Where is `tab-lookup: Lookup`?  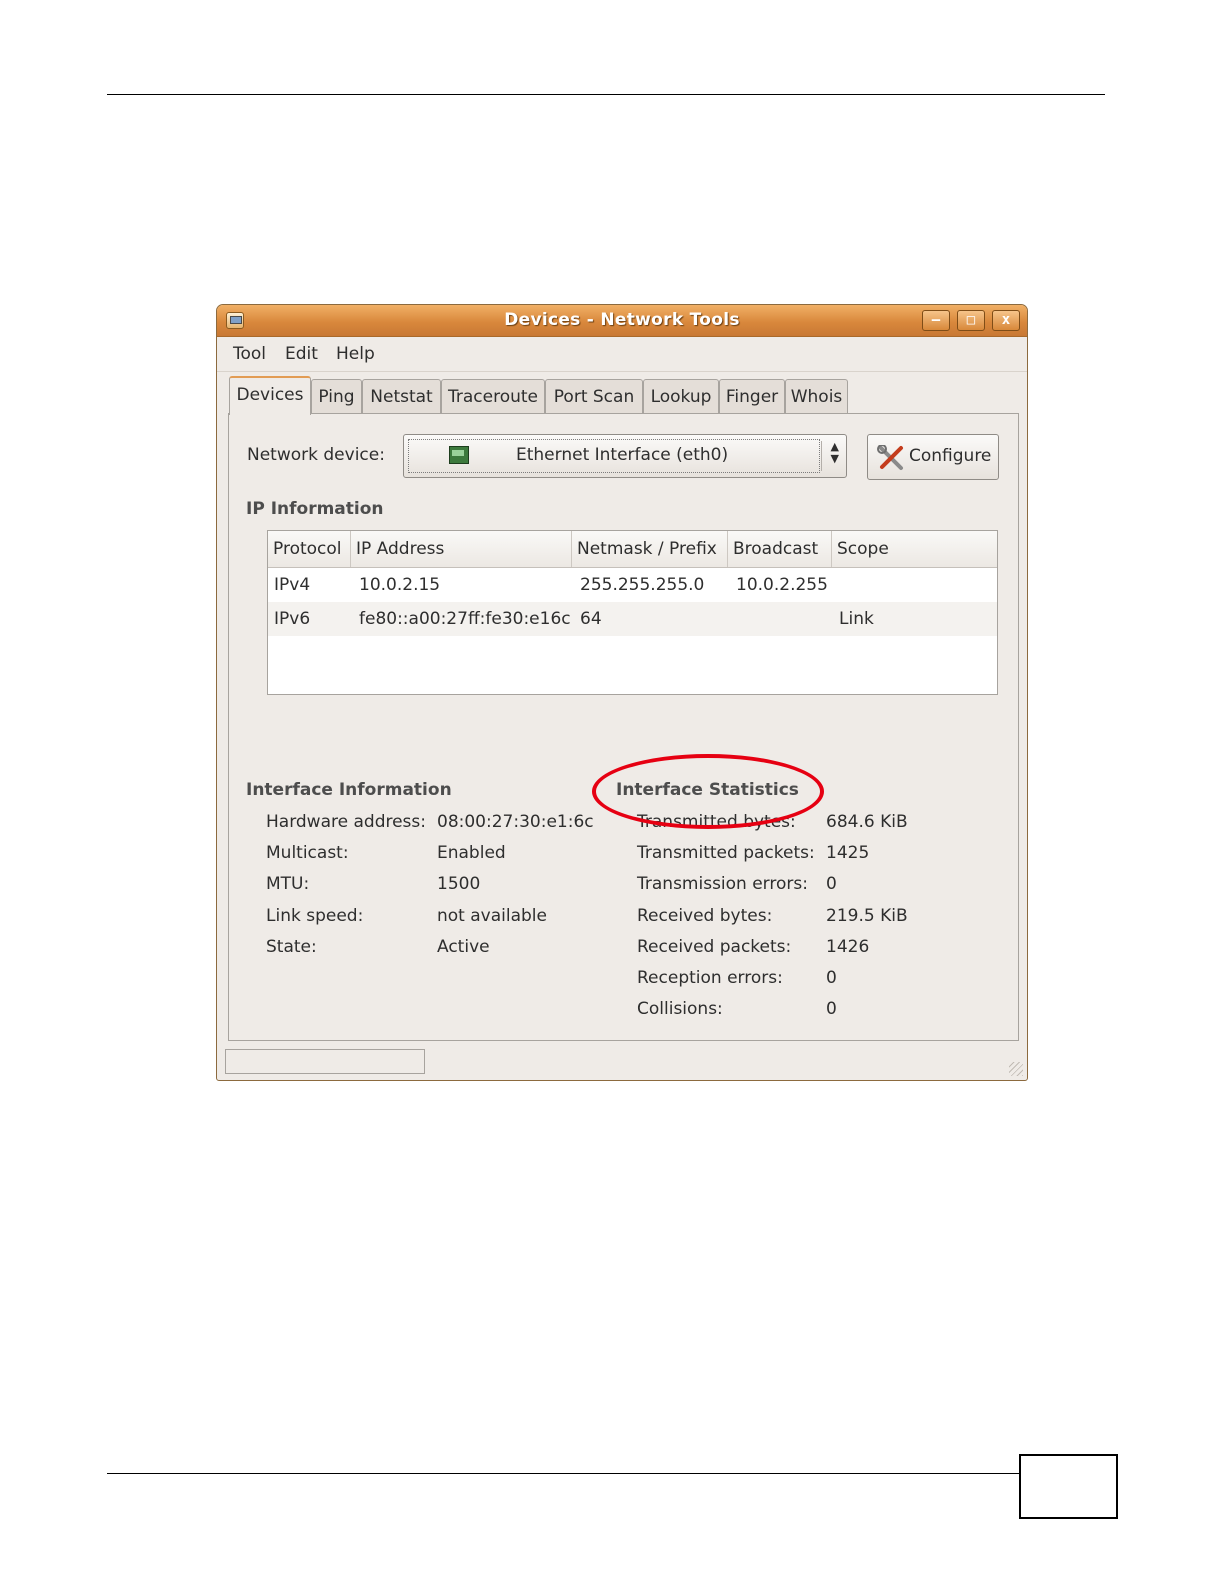 tab-lookup: Lookup is located at coordinates (681, 396).